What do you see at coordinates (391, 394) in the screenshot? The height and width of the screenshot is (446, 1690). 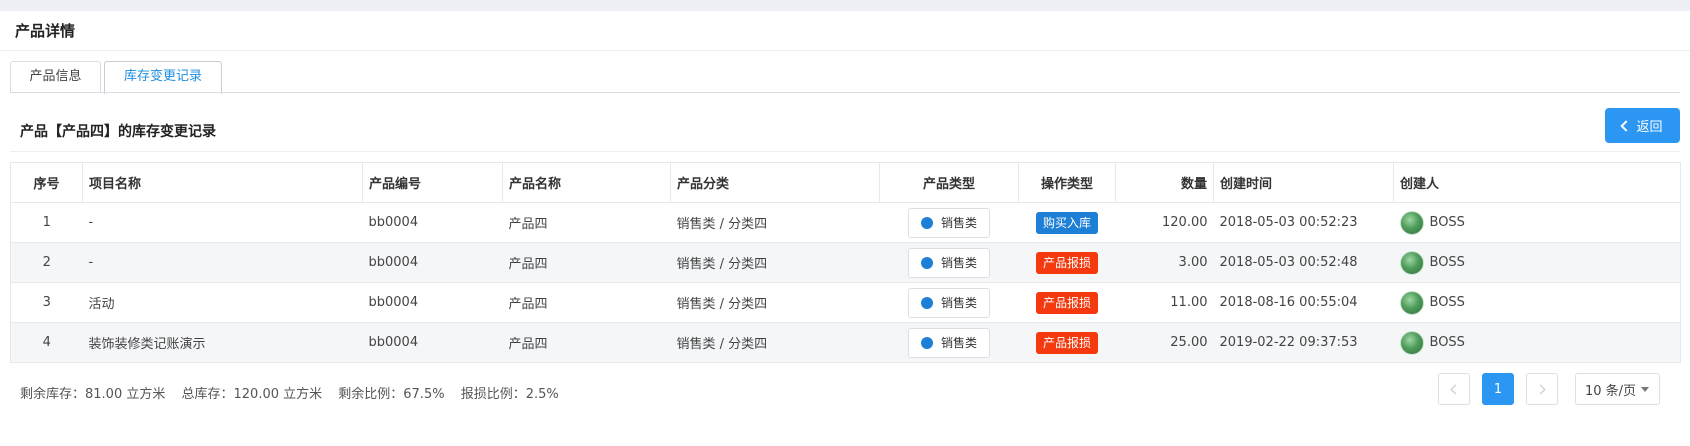 I see `summary-remaining-ratio: 剩余比例：67.5%` at bounding box center [391, 394].